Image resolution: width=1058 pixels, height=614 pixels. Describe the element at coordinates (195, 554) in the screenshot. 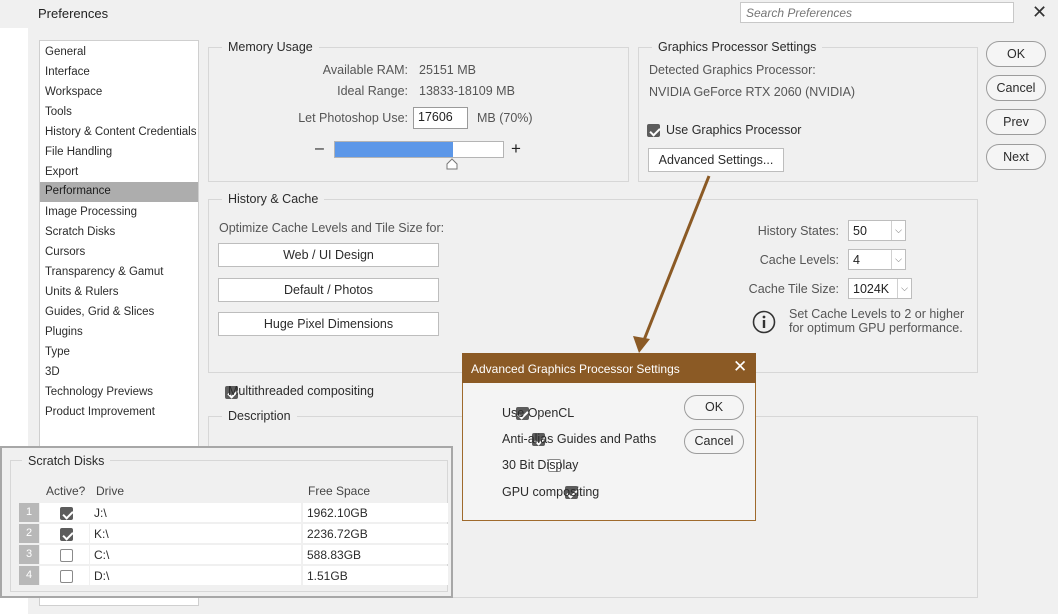

I see `drive-cell: C:\` at that location.